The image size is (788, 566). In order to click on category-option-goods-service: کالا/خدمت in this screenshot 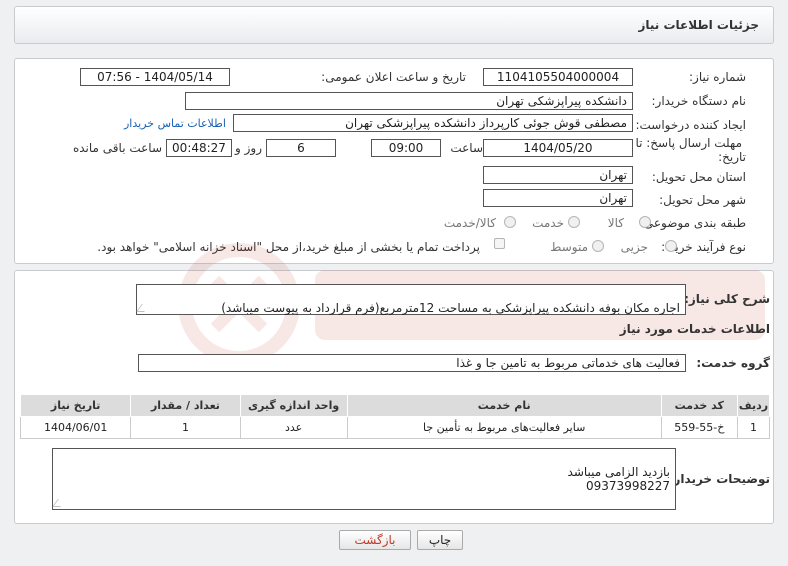, I will do `click(469, 223)`.